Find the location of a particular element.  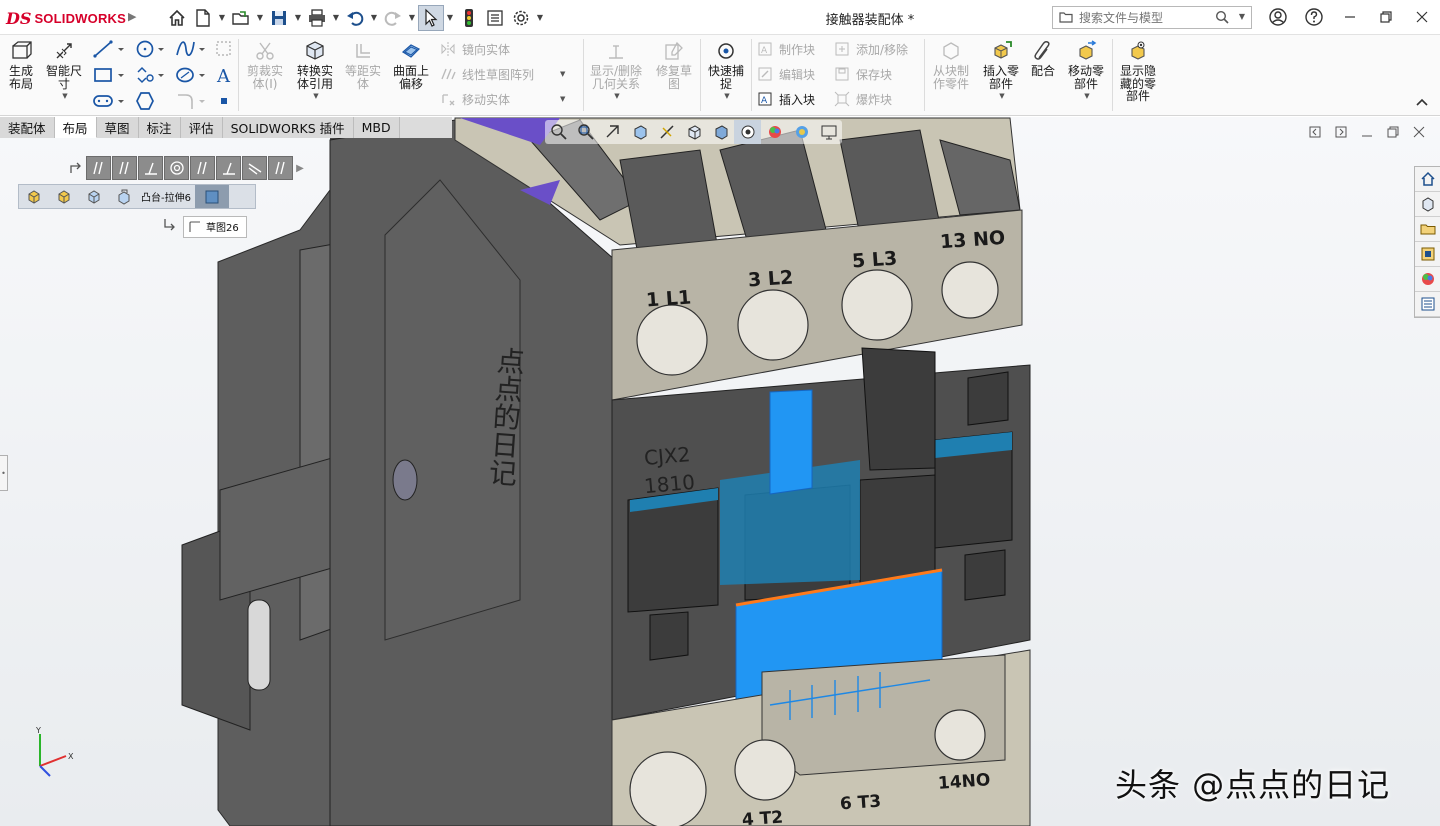

breadcrumb-selected-face-icon is located at coordinates (211, 196).